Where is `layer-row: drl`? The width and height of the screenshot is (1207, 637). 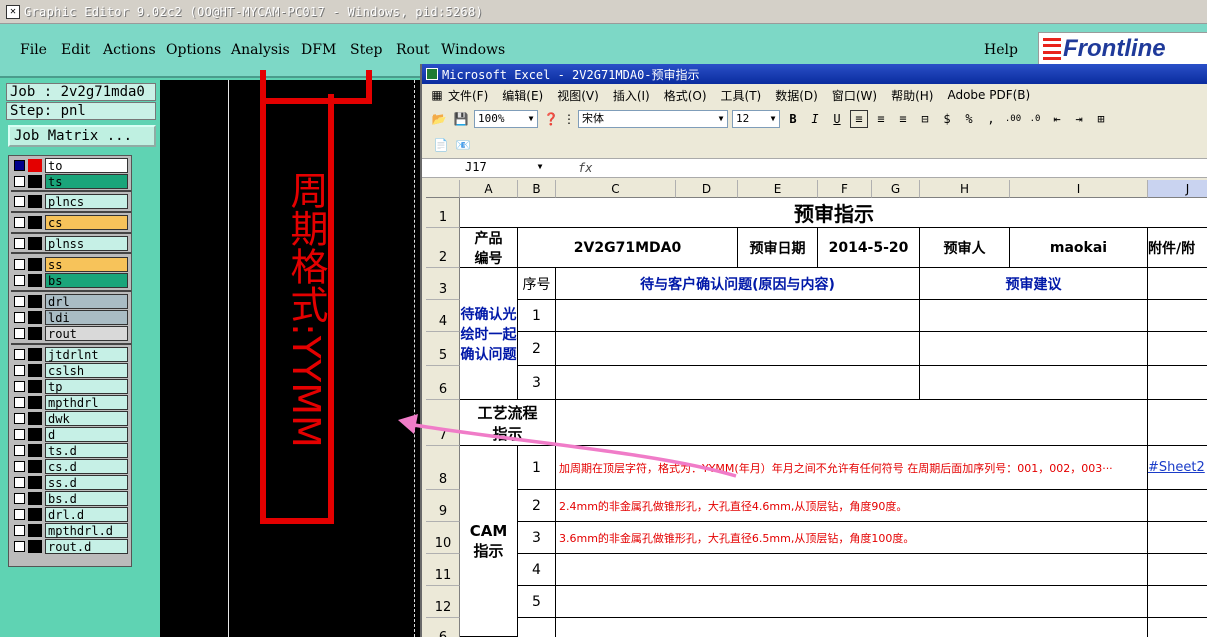
layer-row: drl is located at coordinates (69, 301).